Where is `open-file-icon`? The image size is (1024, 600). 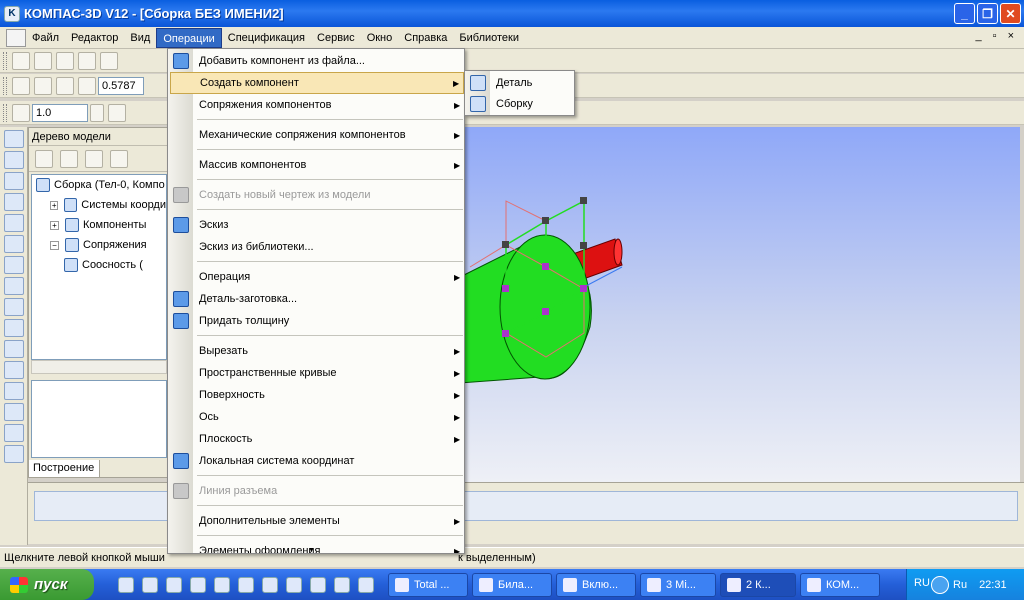
open-file-icon is located at coordinates (43, 60).